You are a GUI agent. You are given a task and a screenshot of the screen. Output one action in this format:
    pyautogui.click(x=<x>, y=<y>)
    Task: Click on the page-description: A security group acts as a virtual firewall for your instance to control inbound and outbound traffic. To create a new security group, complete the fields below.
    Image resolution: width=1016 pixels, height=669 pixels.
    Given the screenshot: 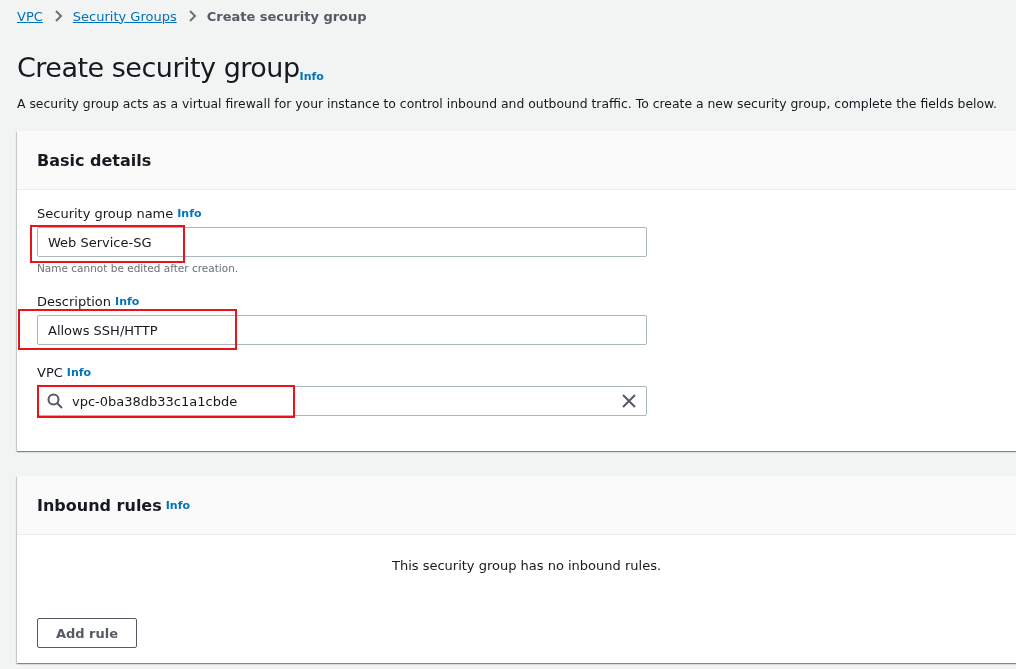 What is the action you would take?
    pyautogui.click(x=507, y=103)
    